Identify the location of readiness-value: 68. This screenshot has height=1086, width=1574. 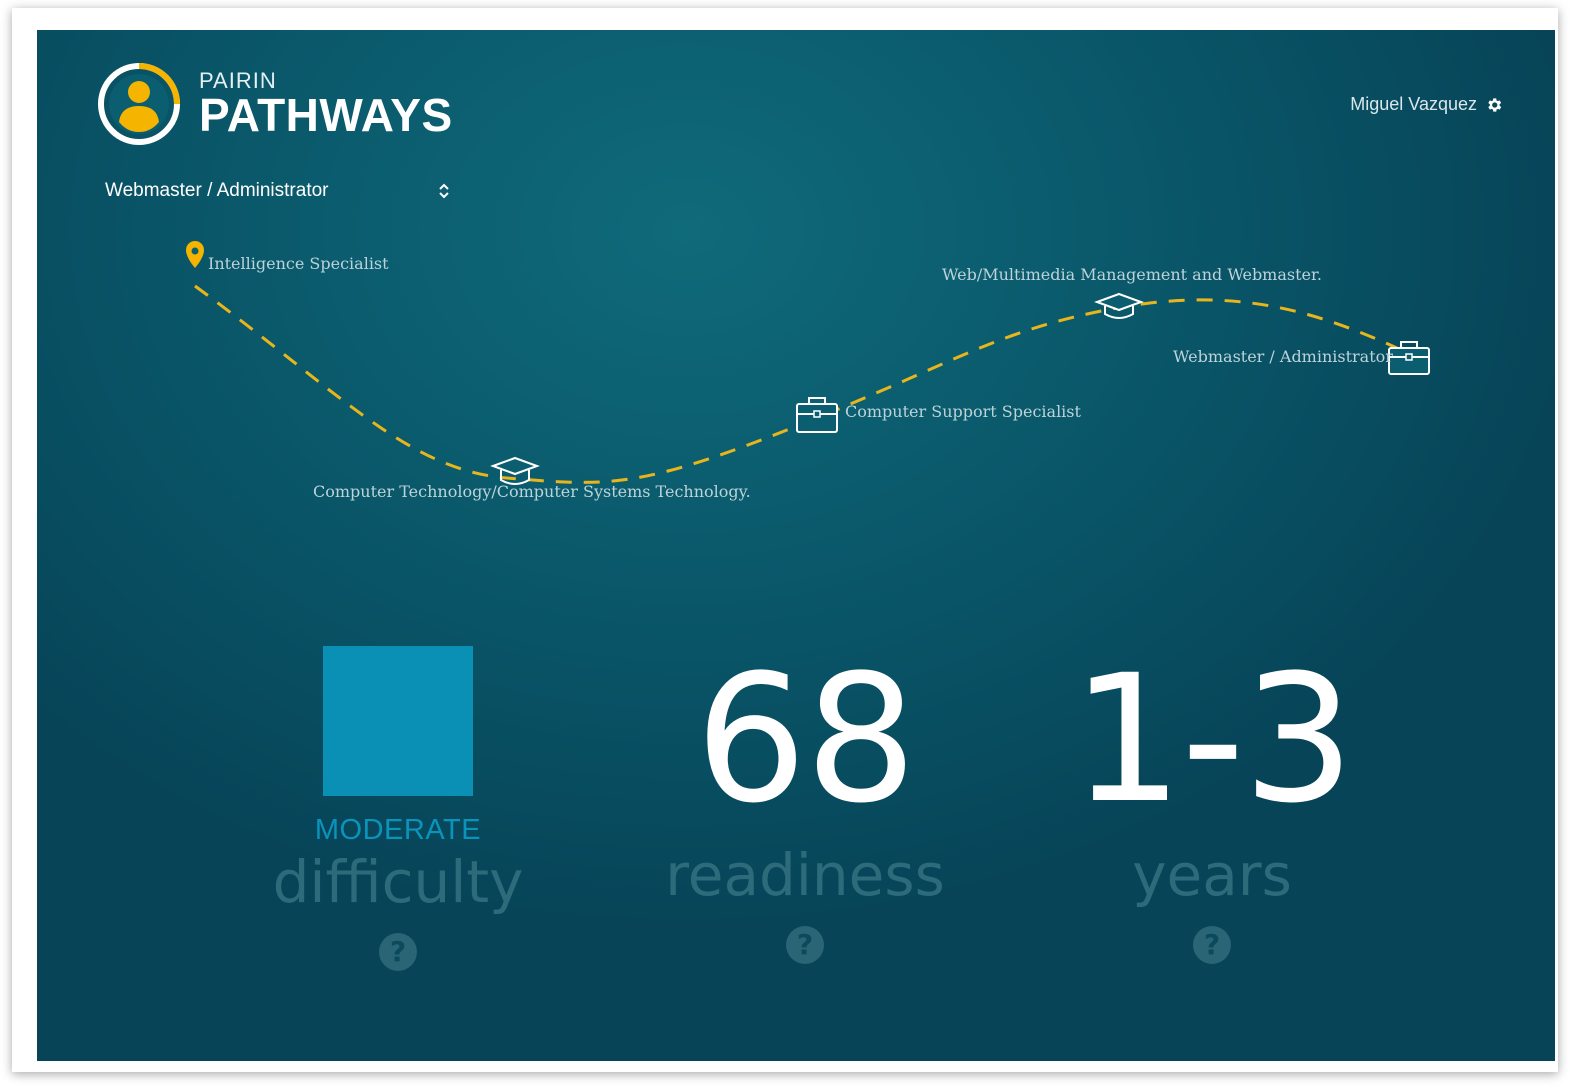
(806, 739).